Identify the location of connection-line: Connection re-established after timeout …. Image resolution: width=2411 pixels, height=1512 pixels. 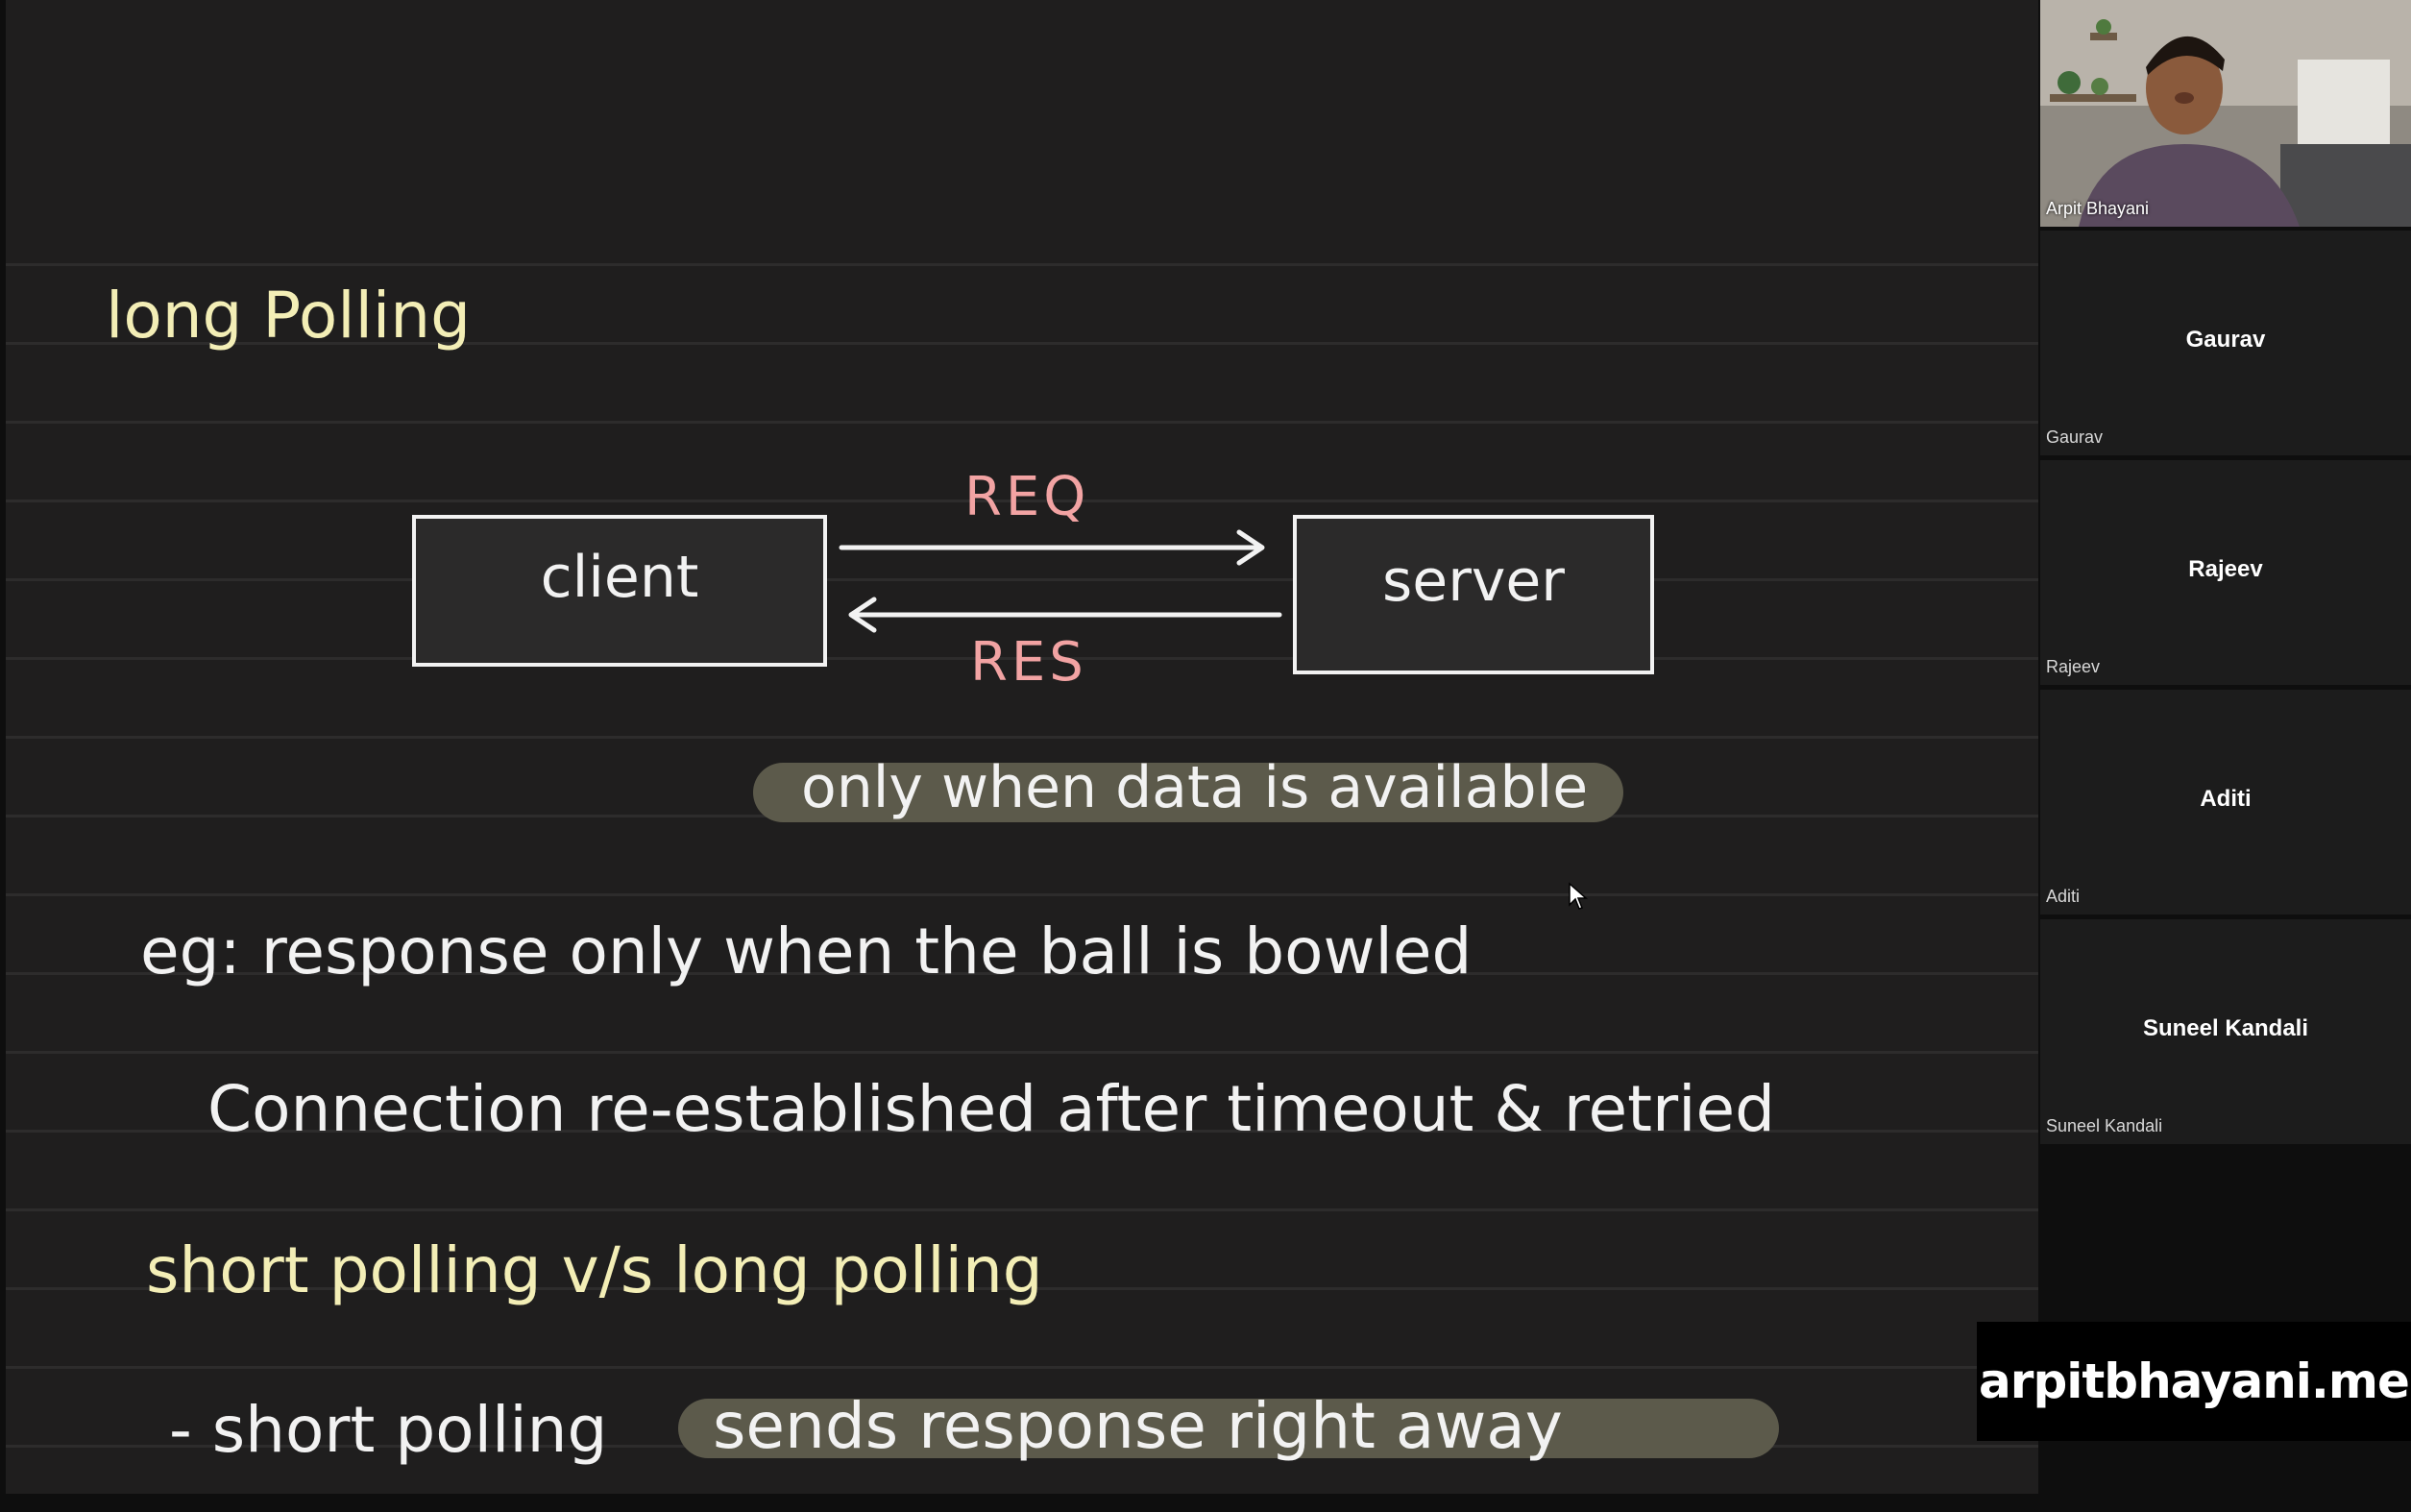
(991, 1109).